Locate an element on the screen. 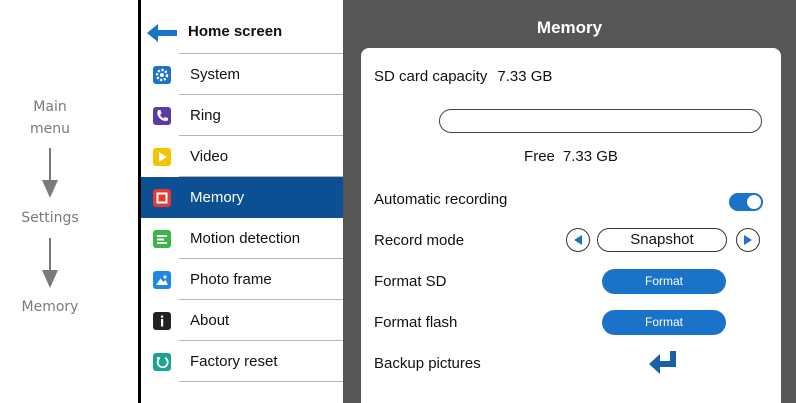 This screenshot has height=403, width=796. sd-capacity-row: SD card capacity 7.33 GB is located at coordinates (463, 76).